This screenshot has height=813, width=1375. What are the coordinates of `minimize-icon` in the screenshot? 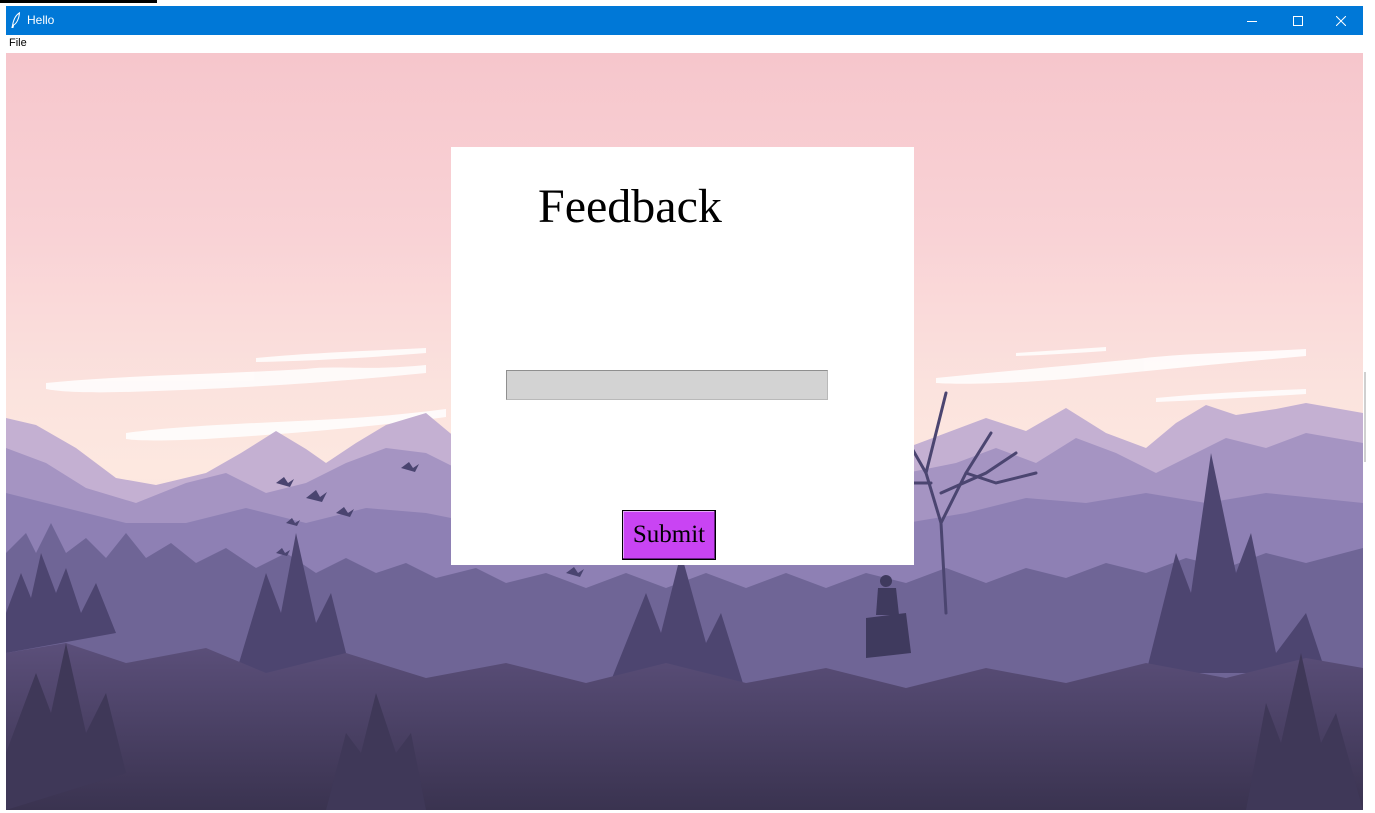 It's located at (1252, 21).